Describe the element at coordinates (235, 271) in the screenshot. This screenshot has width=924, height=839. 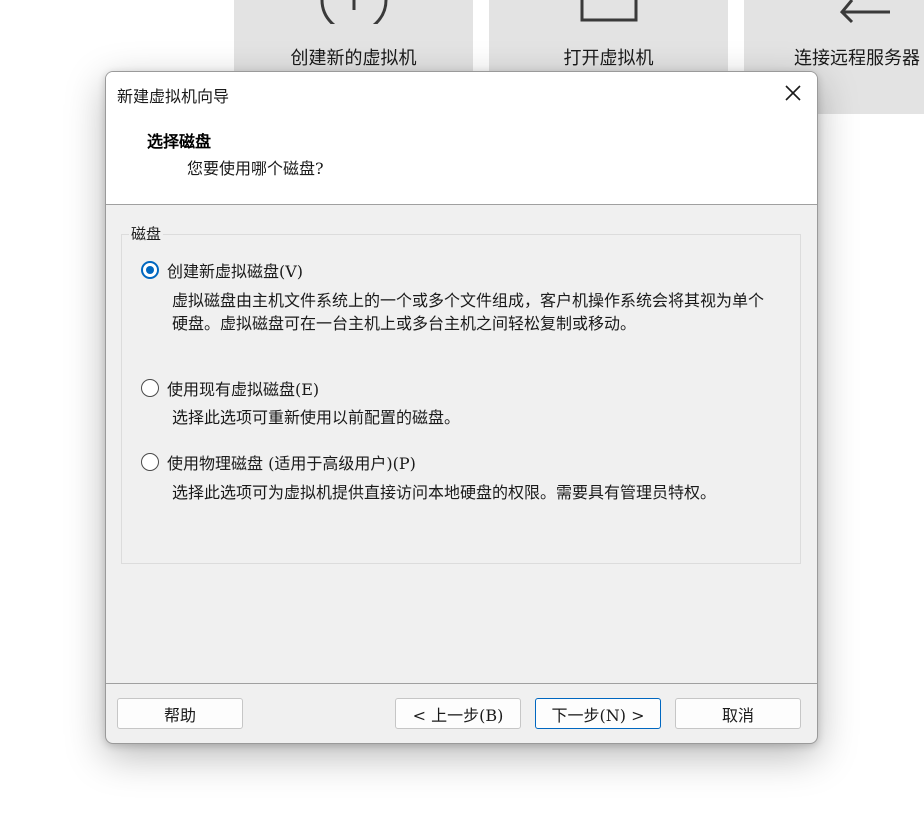
I see `option-label: 创建新虚拟磁盘(V)` at that location.